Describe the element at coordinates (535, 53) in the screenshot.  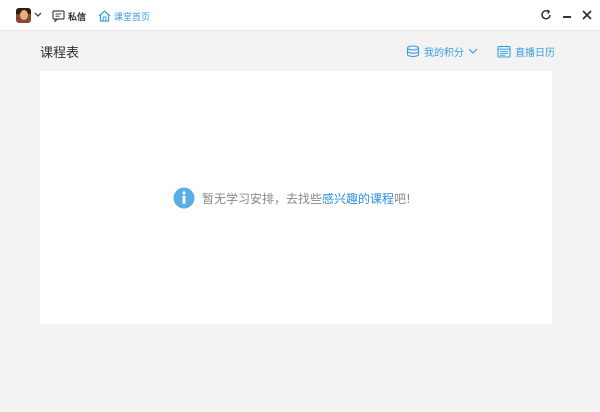
I see `live-calendar-label: 直播日历` at that location.